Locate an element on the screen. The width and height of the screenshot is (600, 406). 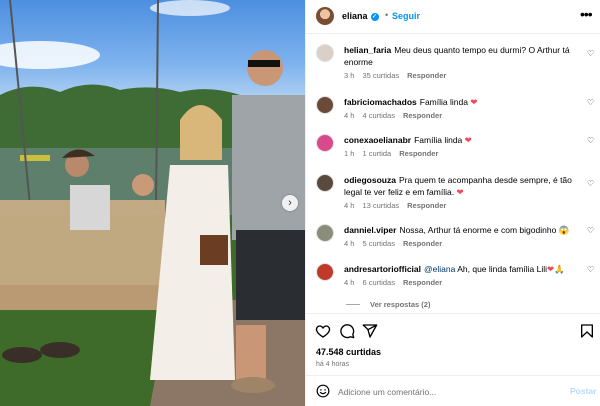
likes-count: 47.548 curtidas is located at coordinates (348, 352).